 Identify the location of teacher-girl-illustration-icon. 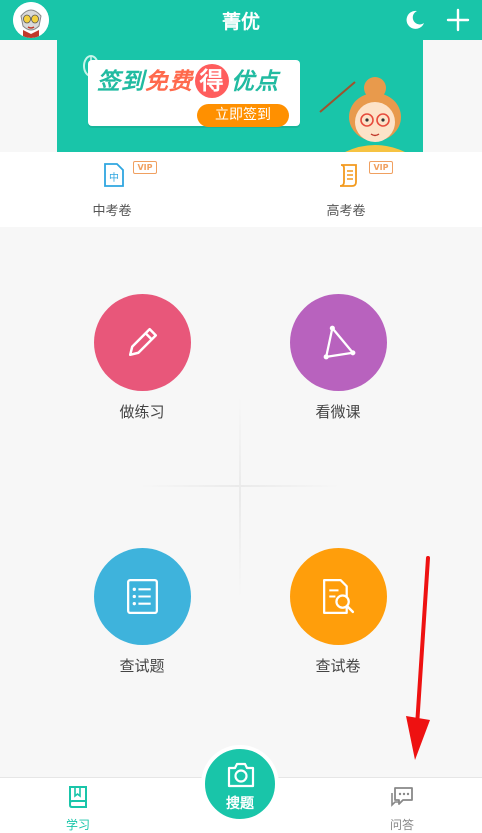
(362, 114).